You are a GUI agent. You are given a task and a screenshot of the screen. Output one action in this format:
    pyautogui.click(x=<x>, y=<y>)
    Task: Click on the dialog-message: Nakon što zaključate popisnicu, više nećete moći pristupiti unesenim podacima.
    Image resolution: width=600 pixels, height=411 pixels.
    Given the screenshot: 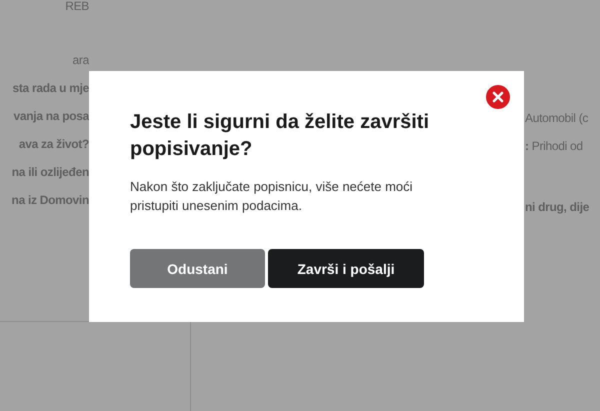 What is the action you would take?
    pyautogui.click(x=272, y=196)
    